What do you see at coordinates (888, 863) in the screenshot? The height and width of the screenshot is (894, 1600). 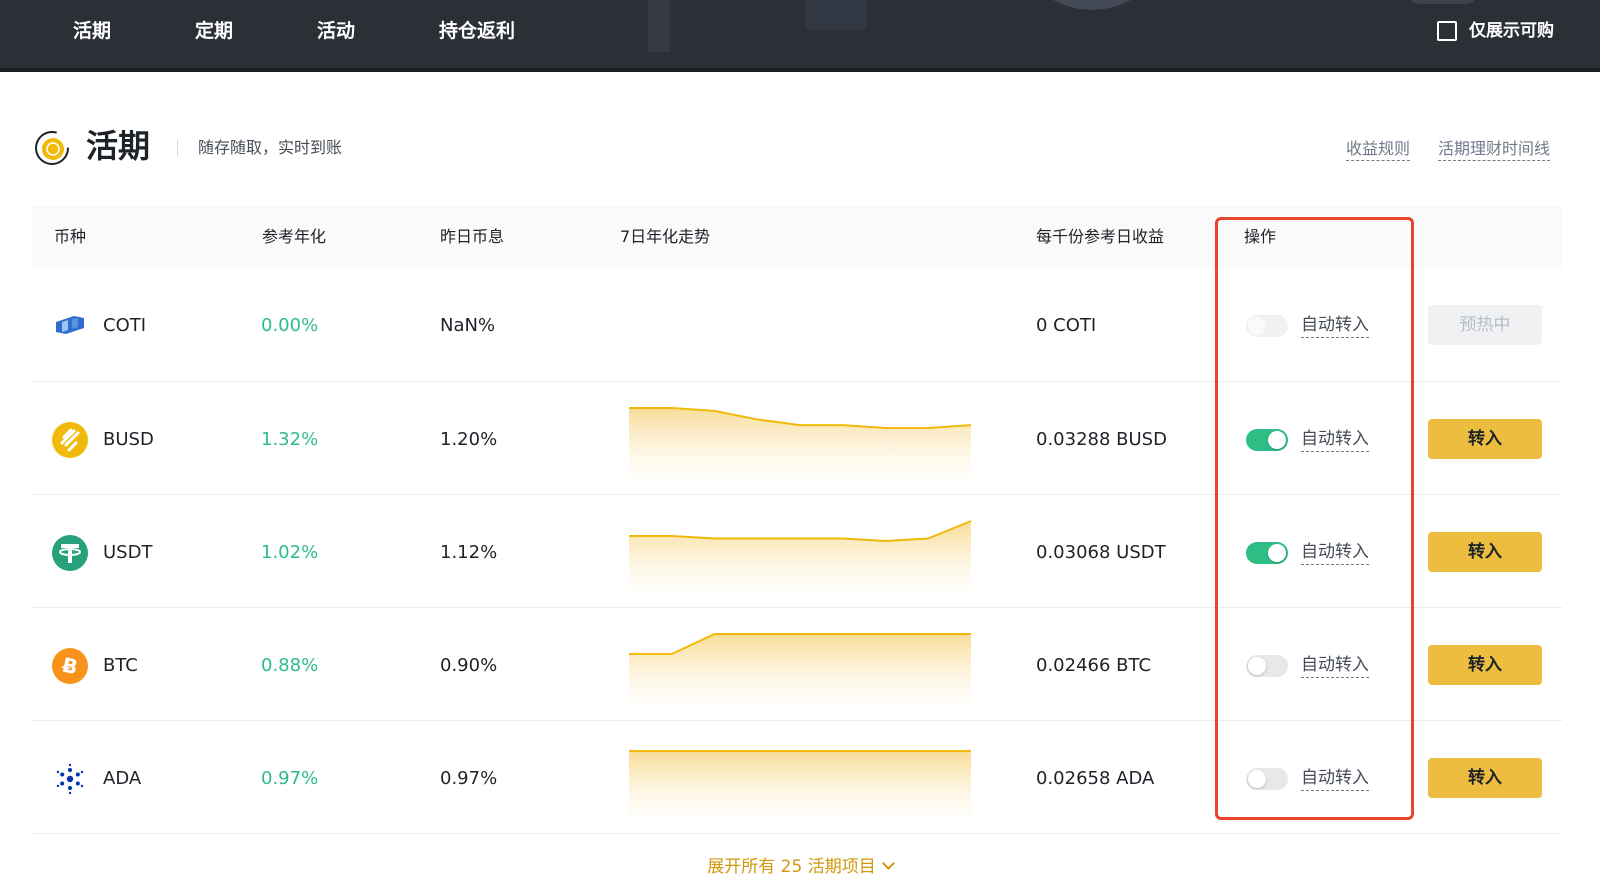 I see `chevron-down-icon` at bounding box center [888, 863].